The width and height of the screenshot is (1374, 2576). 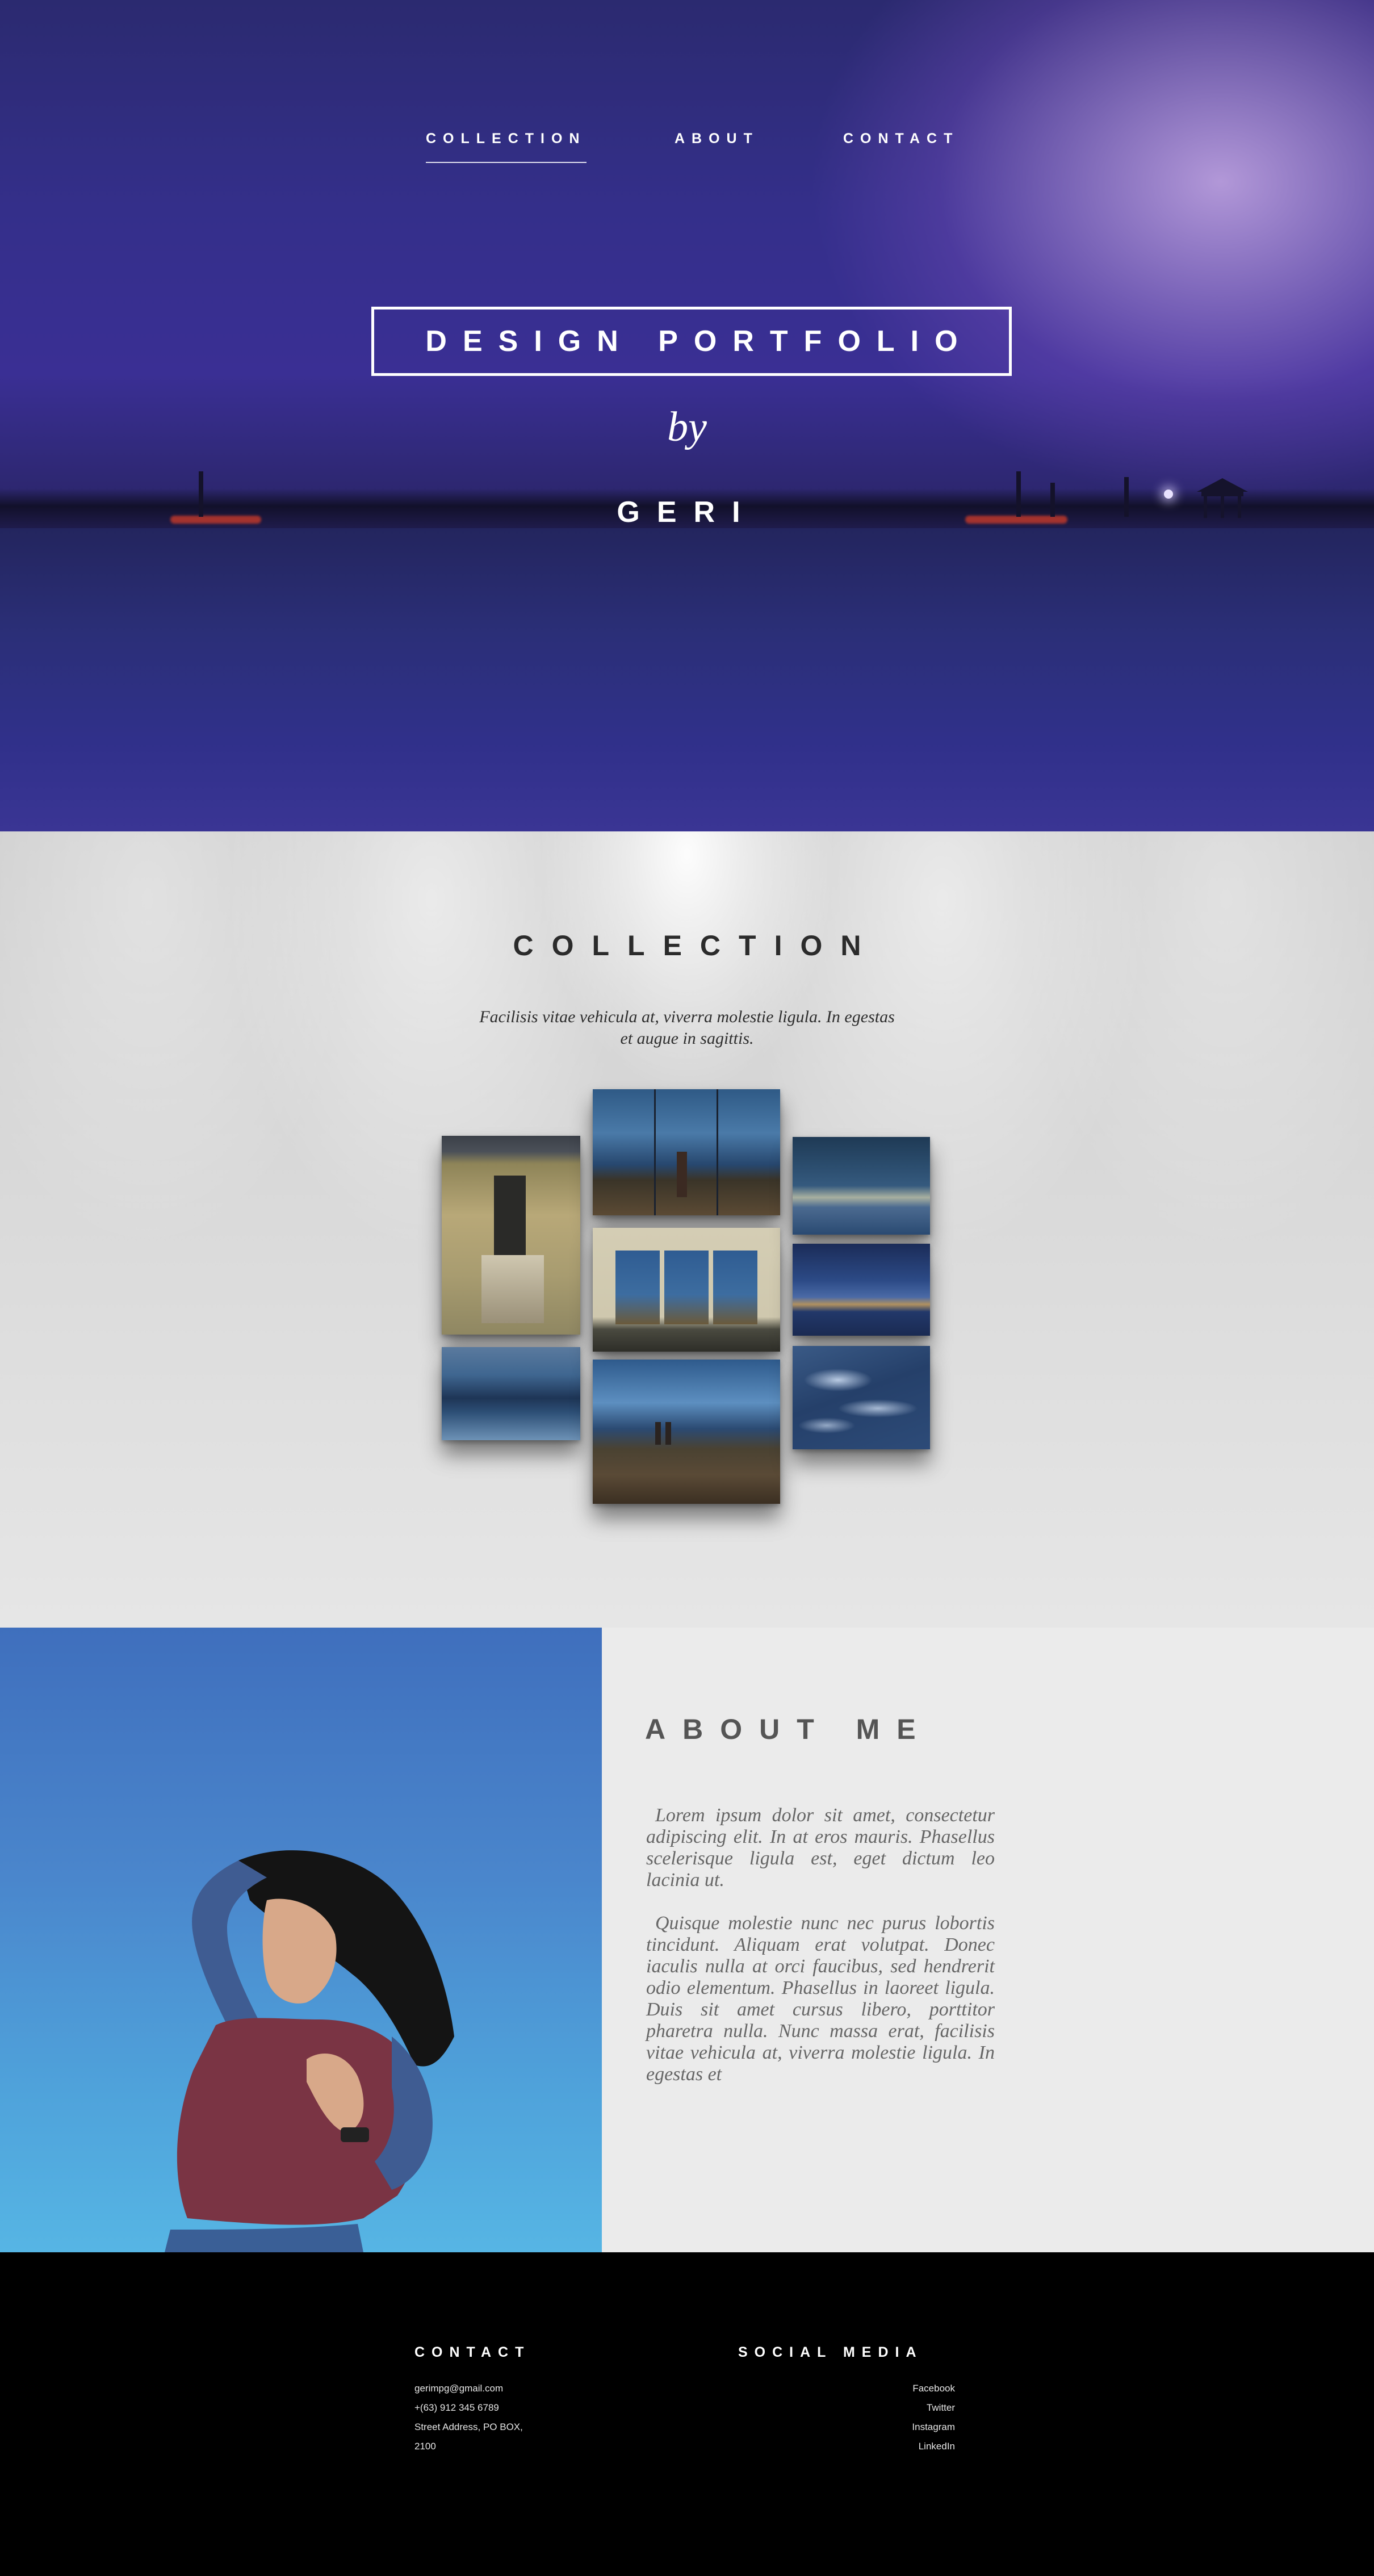 I want to click on painting-road-night, so click(x=686, y=1432).